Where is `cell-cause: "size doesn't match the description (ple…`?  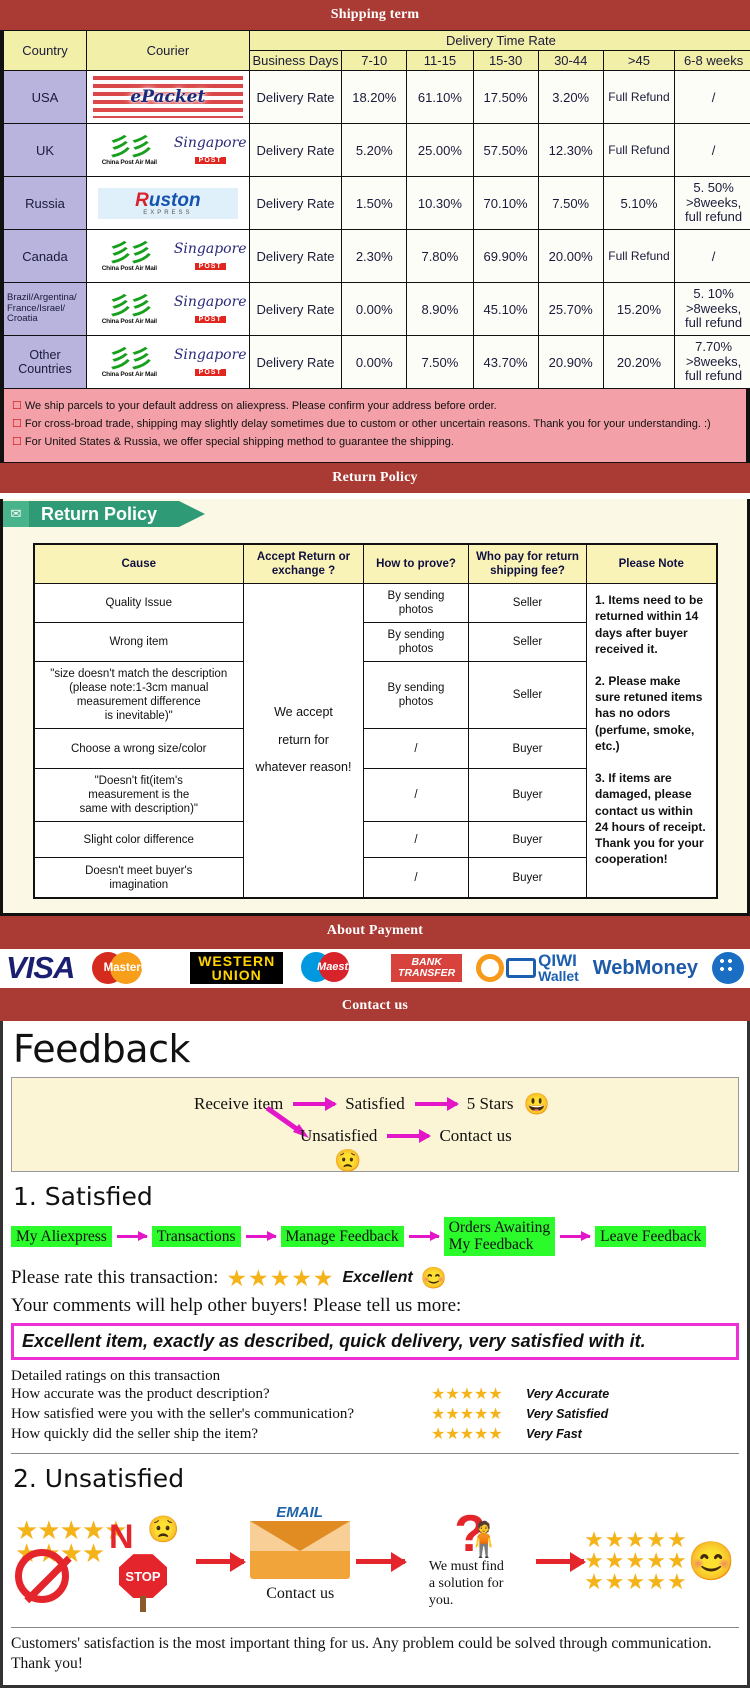
cell-cause: "size doesn't match the description (ple… is located at coordinates (139, 695).